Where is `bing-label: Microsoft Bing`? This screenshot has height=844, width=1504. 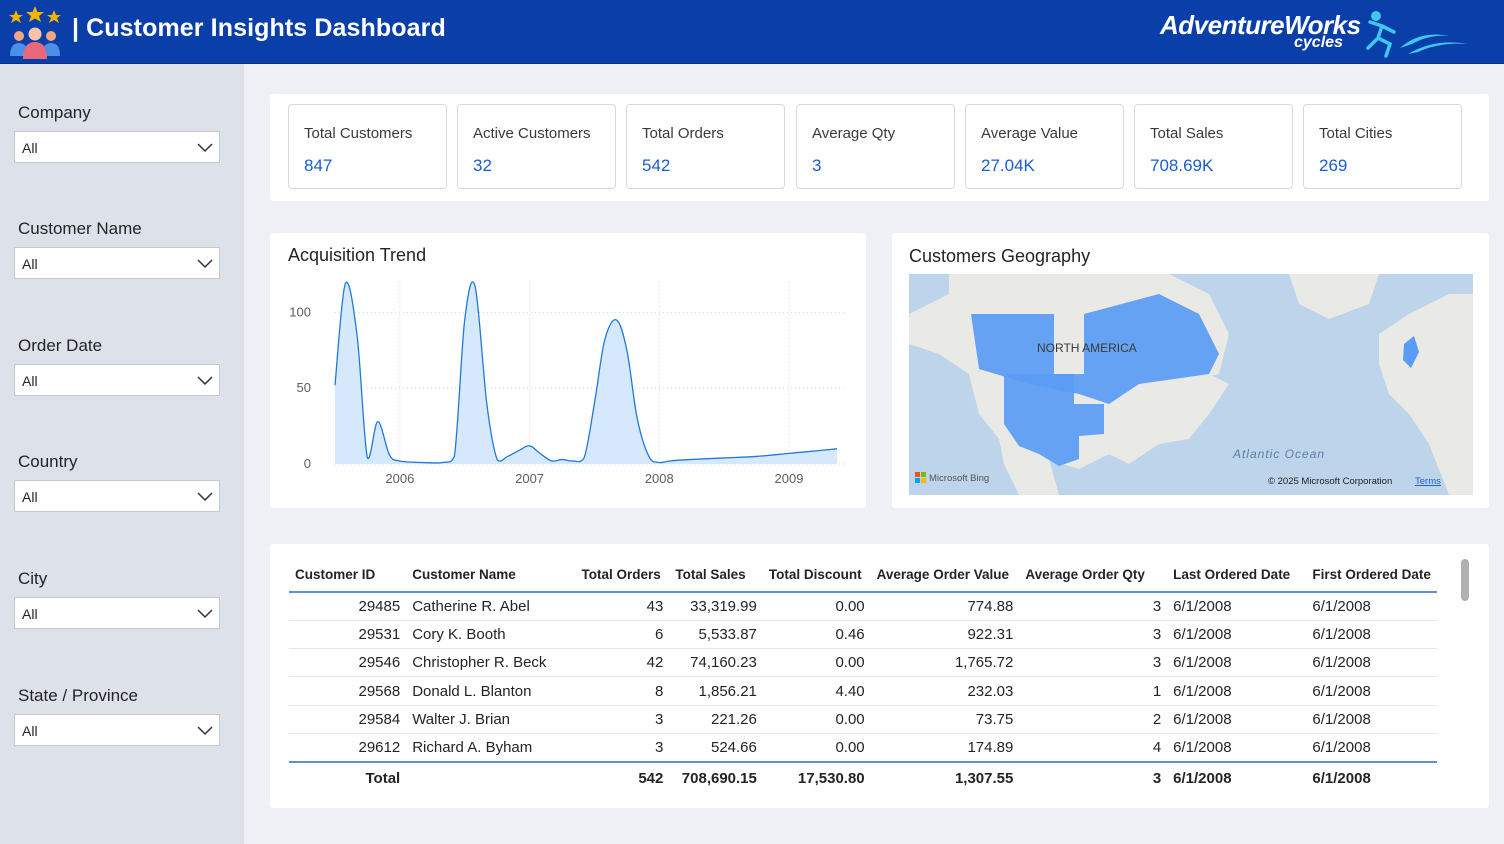 bing-label: Microsoft Bing is located at coordinates (959, 478).